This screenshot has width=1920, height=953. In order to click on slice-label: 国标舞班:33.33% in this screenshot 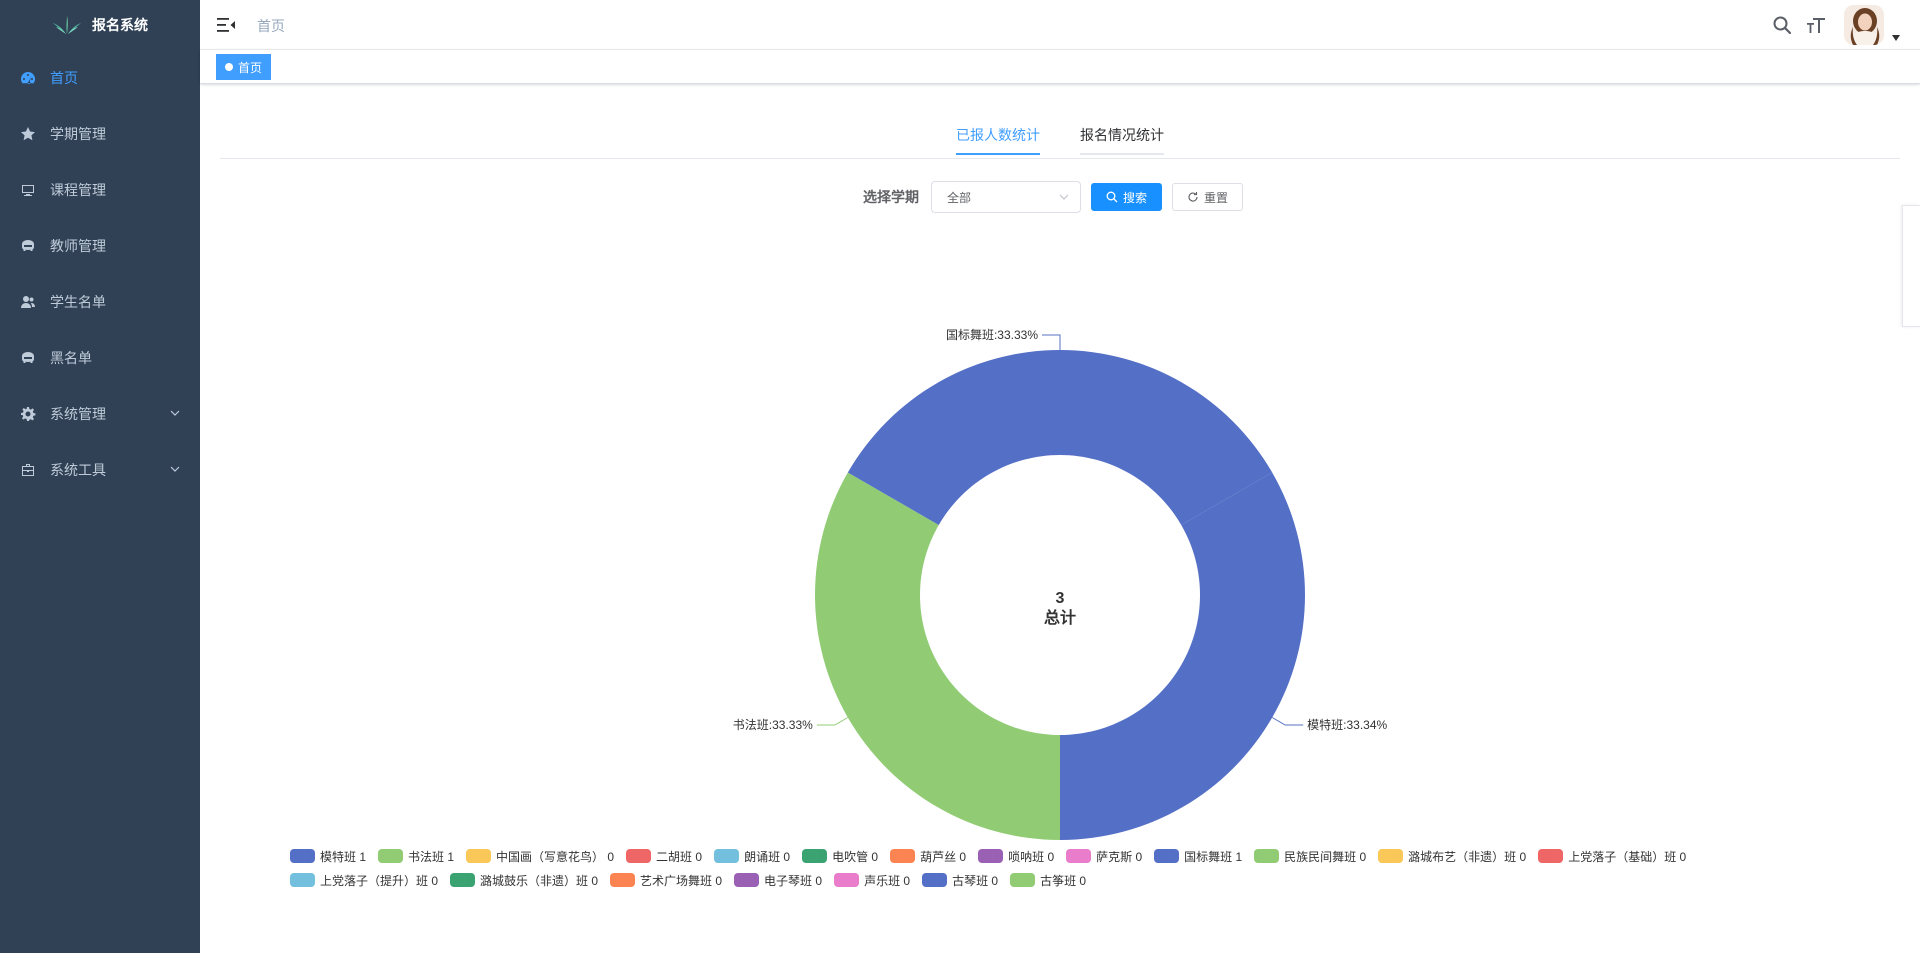, I will do `click(992, 335)`.